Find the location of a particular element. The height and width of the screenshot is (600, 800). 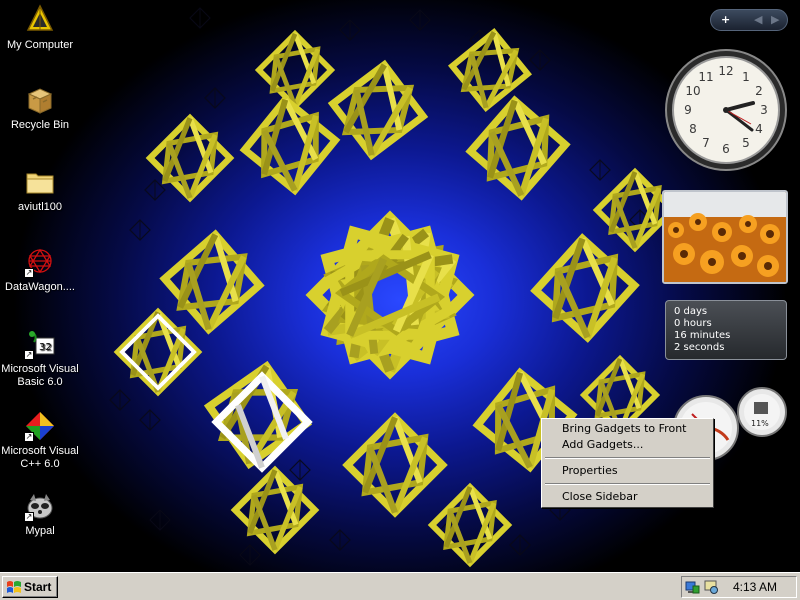

mypal-shortcut-icon: ↗ is located at coordinates (40, 506).